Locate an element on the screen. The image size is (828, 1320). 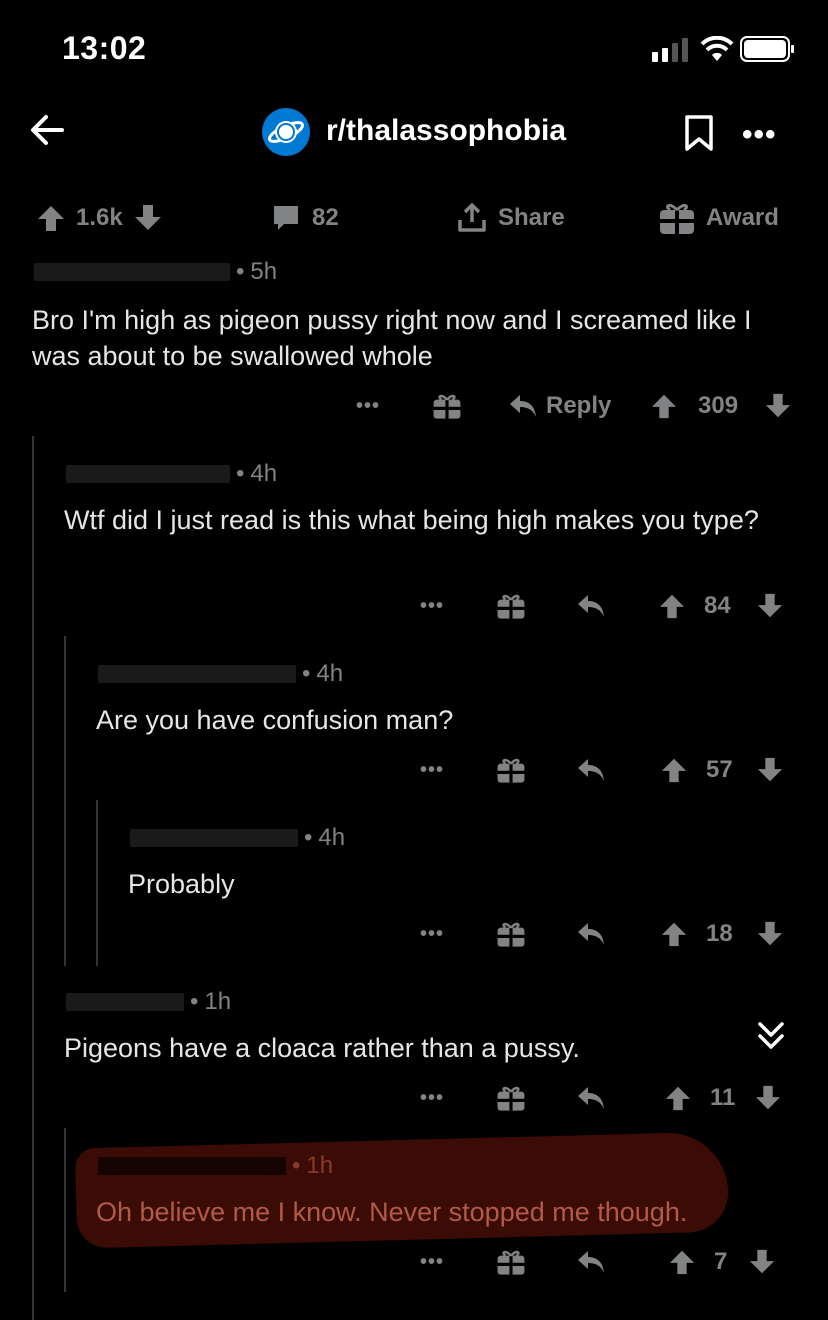
share-icon is located at coordinates (472, 217).